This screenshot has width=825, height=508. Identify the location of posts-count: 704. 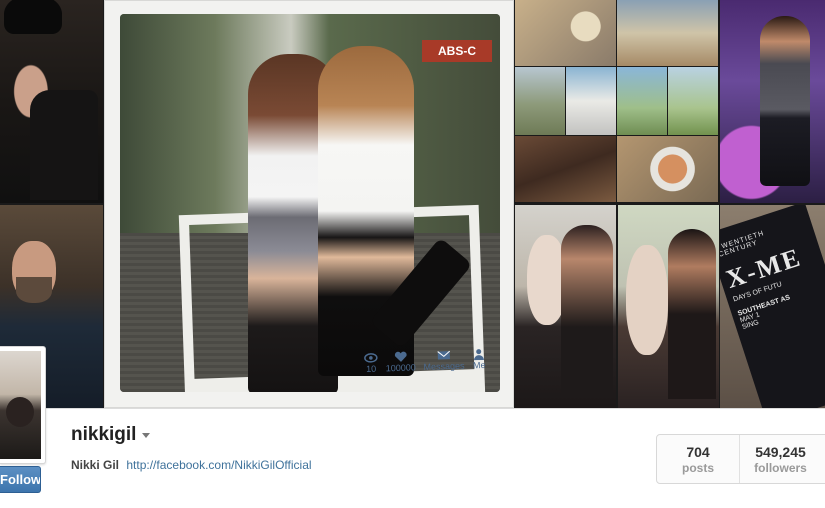
(698, 451).